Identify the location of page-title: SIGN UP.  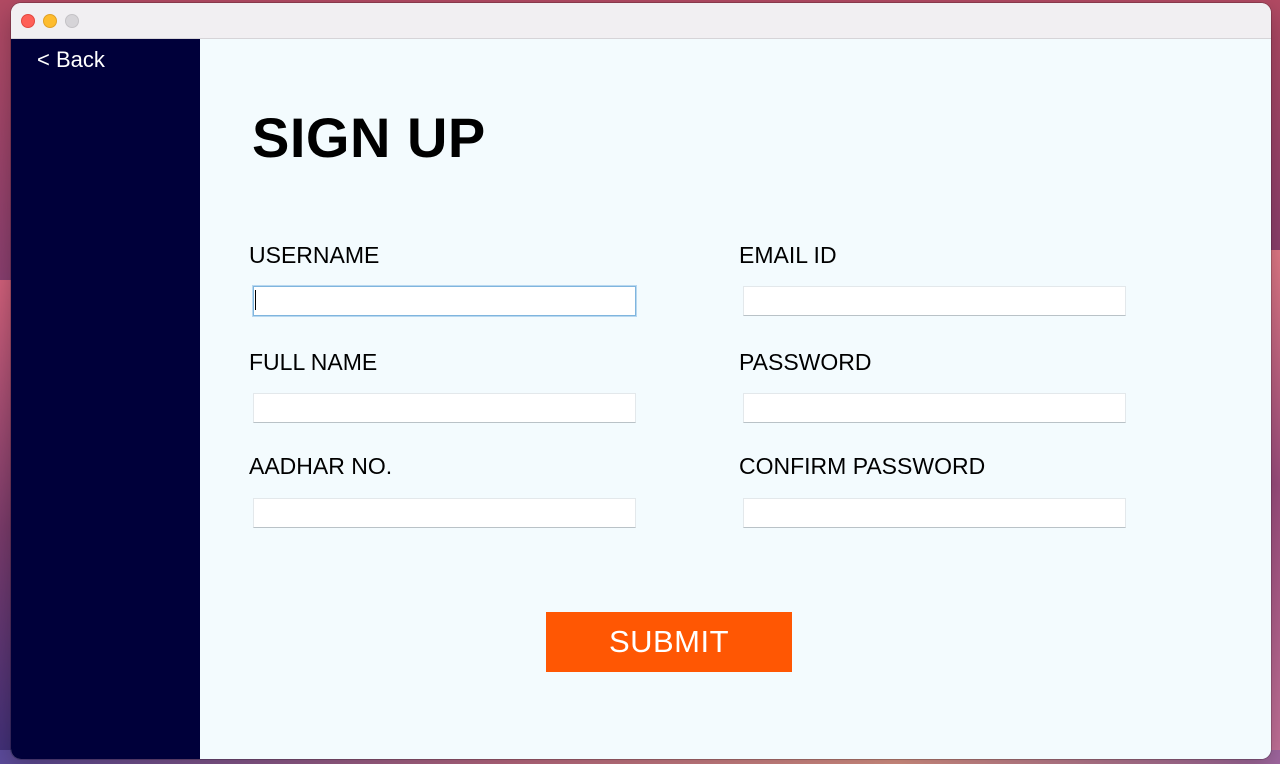
(369, 137).